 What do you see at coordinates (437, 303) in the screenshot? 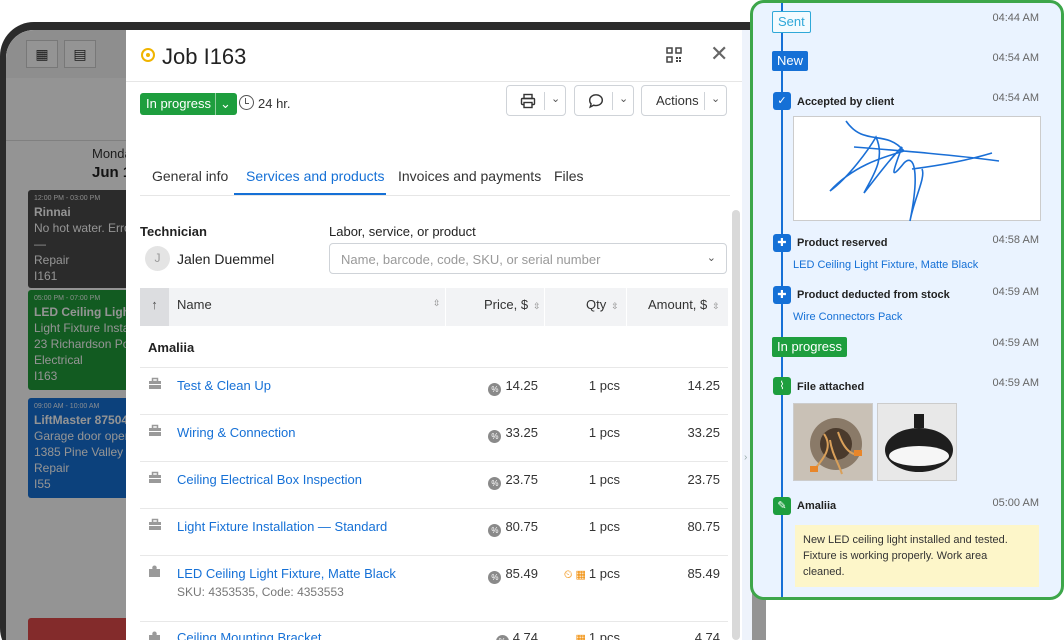
I see `sort-icon: ⇳` at bounding box center [437, 303].